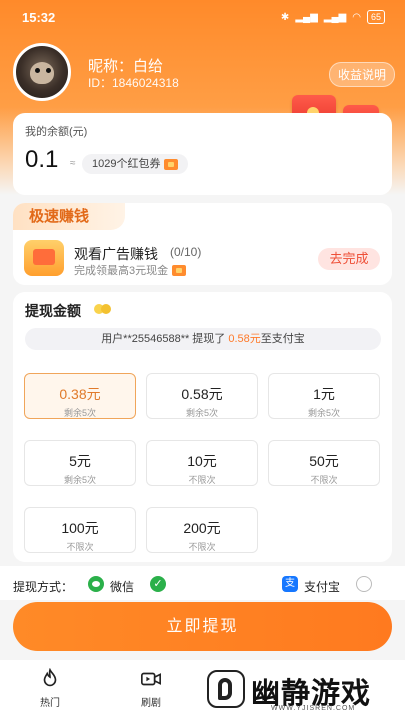  I want to click on task-subtitle: 完成领最高3元现金, so click(130, 270).